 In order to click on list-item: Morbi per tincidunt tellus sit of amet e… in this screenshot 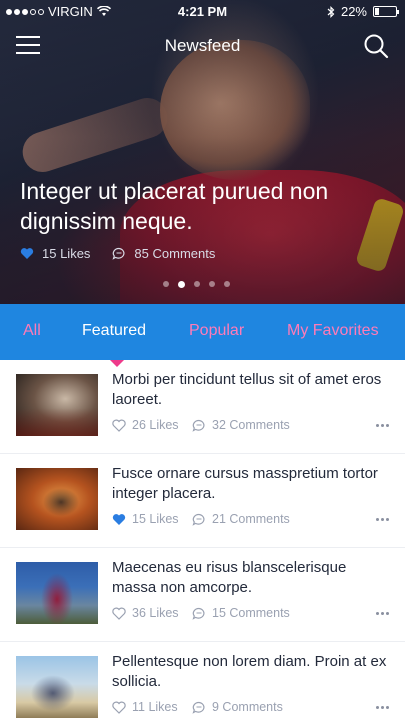, I will do `click(202, 407)`.